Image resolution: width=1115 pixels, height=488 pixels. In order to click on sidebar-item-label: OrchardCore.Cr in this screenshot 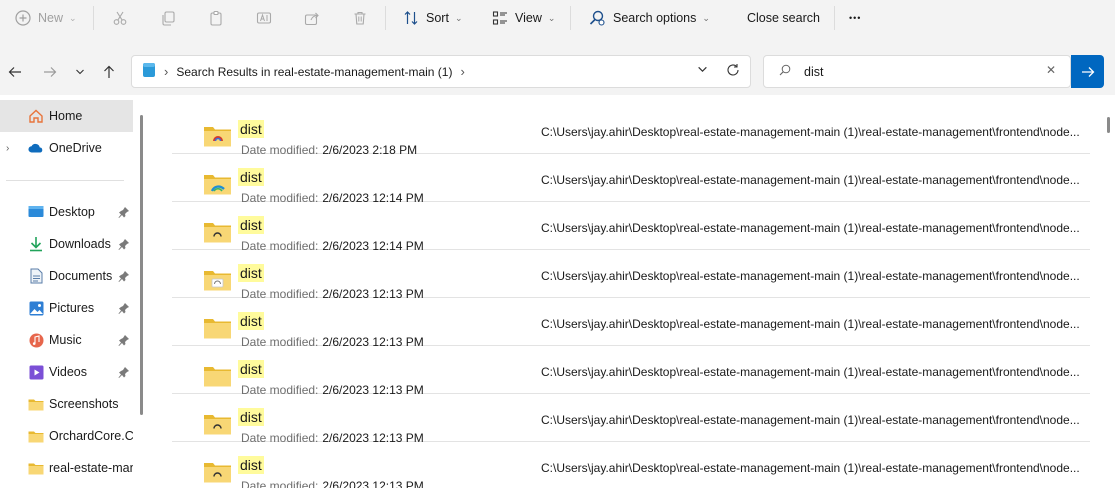, I will do `click(91, 436)`.